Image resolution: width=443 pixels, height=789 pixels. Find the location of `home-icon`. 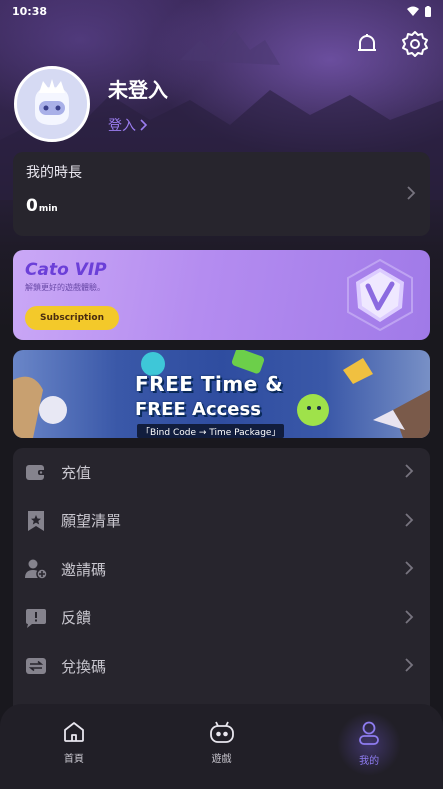

home-icon is located at coordinates (73, 732).